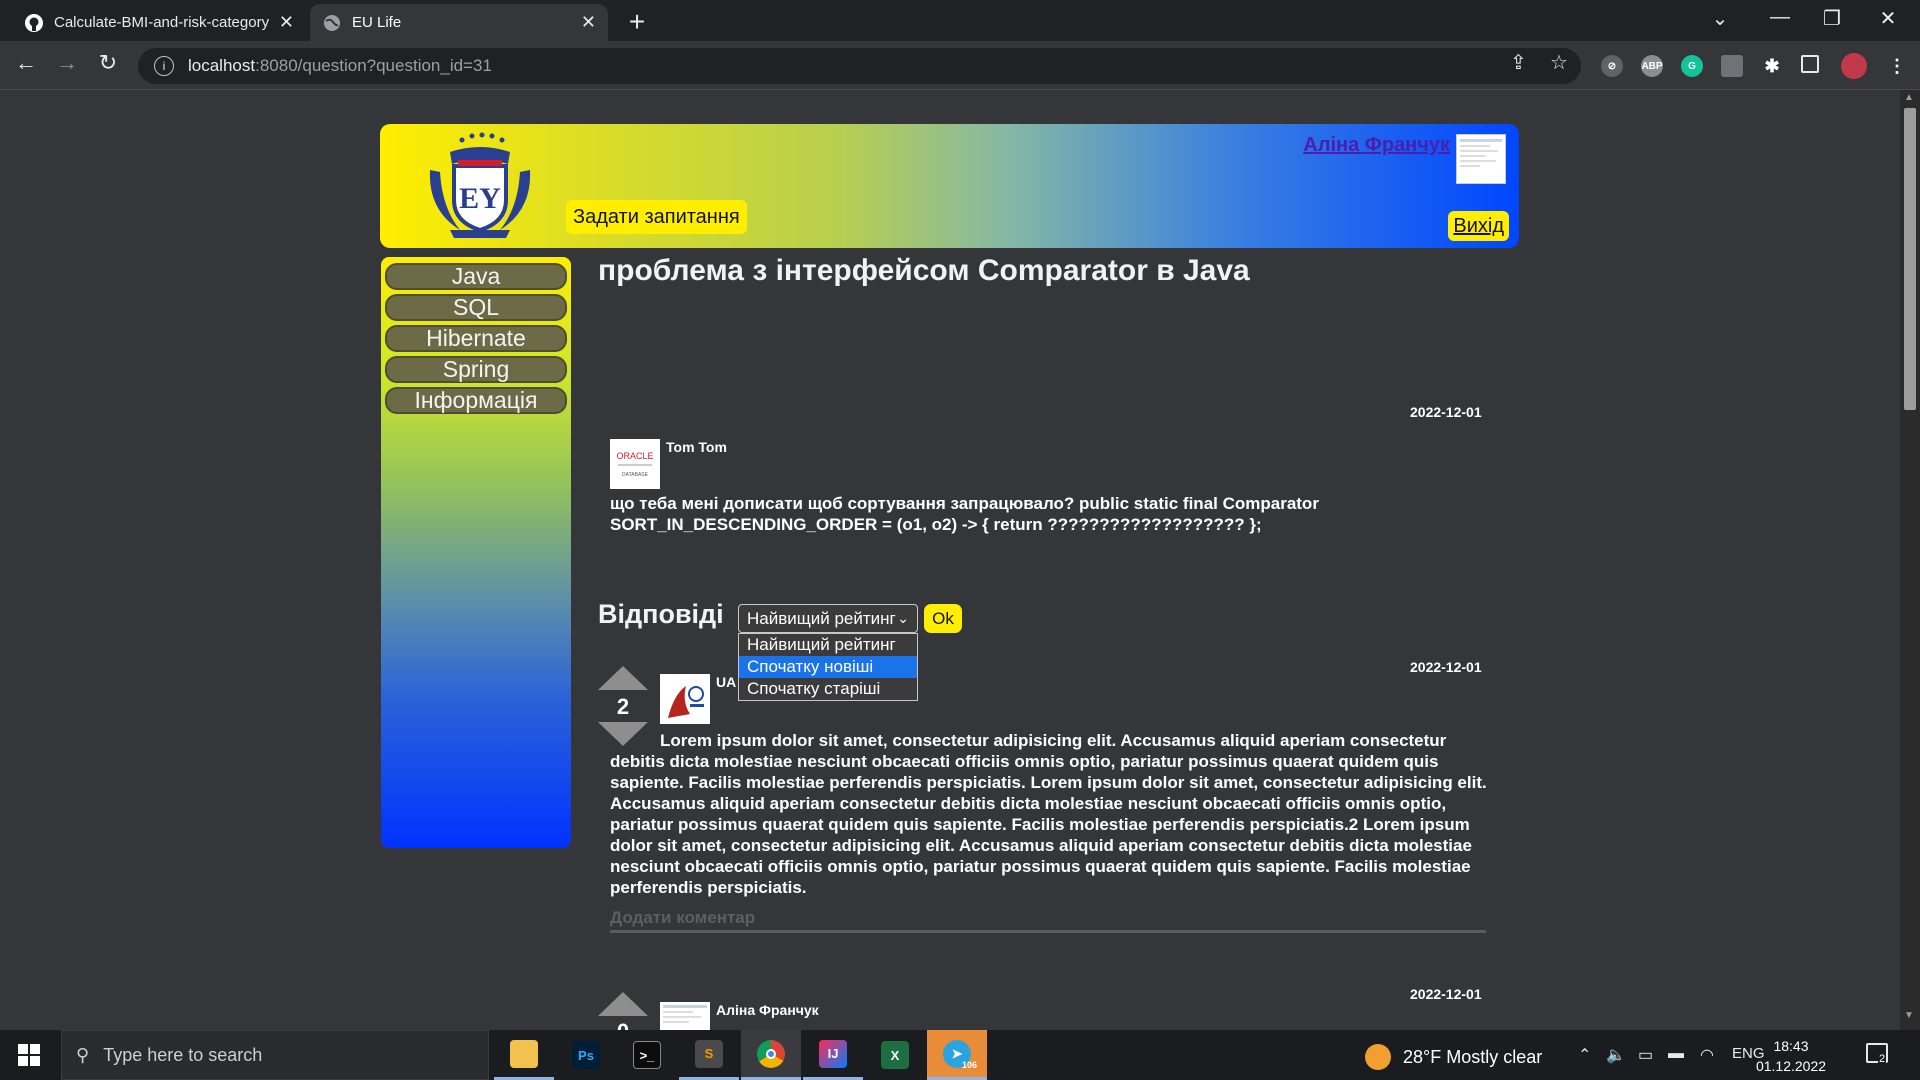  Describe the element at coordinates (1652, 66) in the screenshot. I see `adblock-icon: ABP` at that location.